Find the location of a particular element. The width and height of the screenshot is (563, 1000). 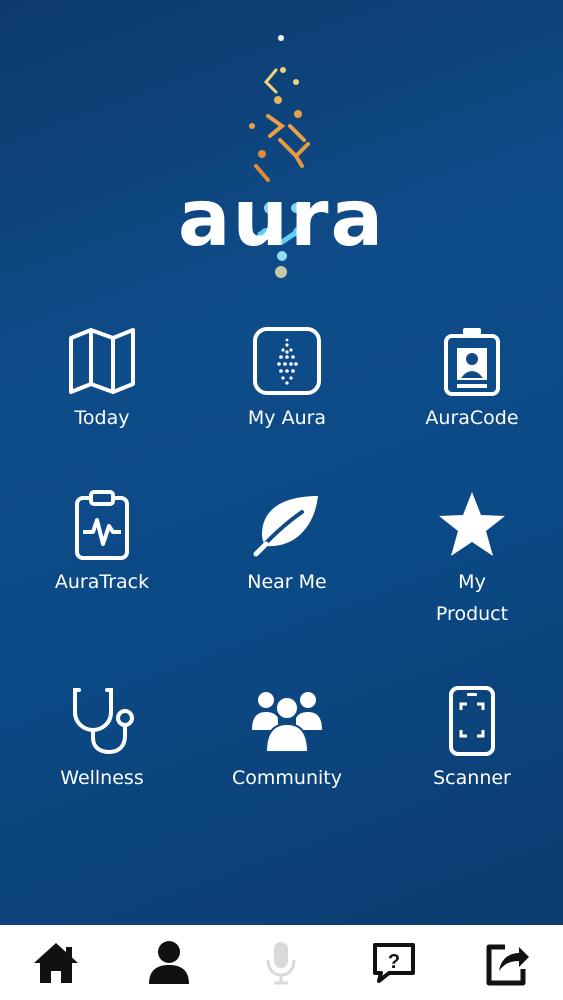

nav-voice-button is located at coordinates (281, 962).